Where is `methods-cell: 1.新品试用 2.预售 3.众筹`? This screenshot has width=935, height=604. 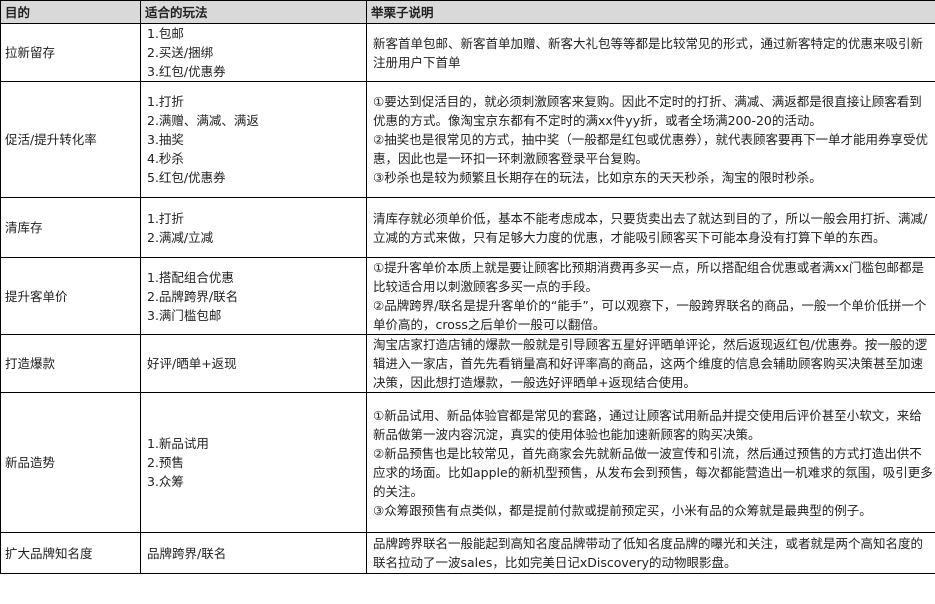 methods-cell: 1.新品试用 2.预售 3.众筹 is located at coordinates (253, 462).